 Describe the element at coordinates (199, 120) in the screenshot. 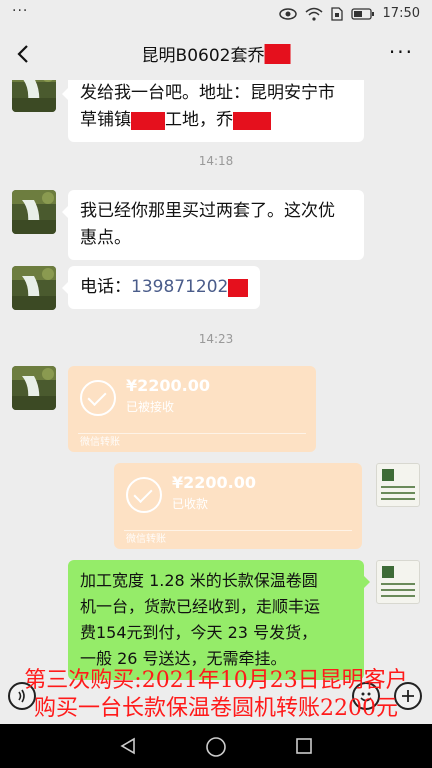

I see `message-text: 工地，乔` at that location.